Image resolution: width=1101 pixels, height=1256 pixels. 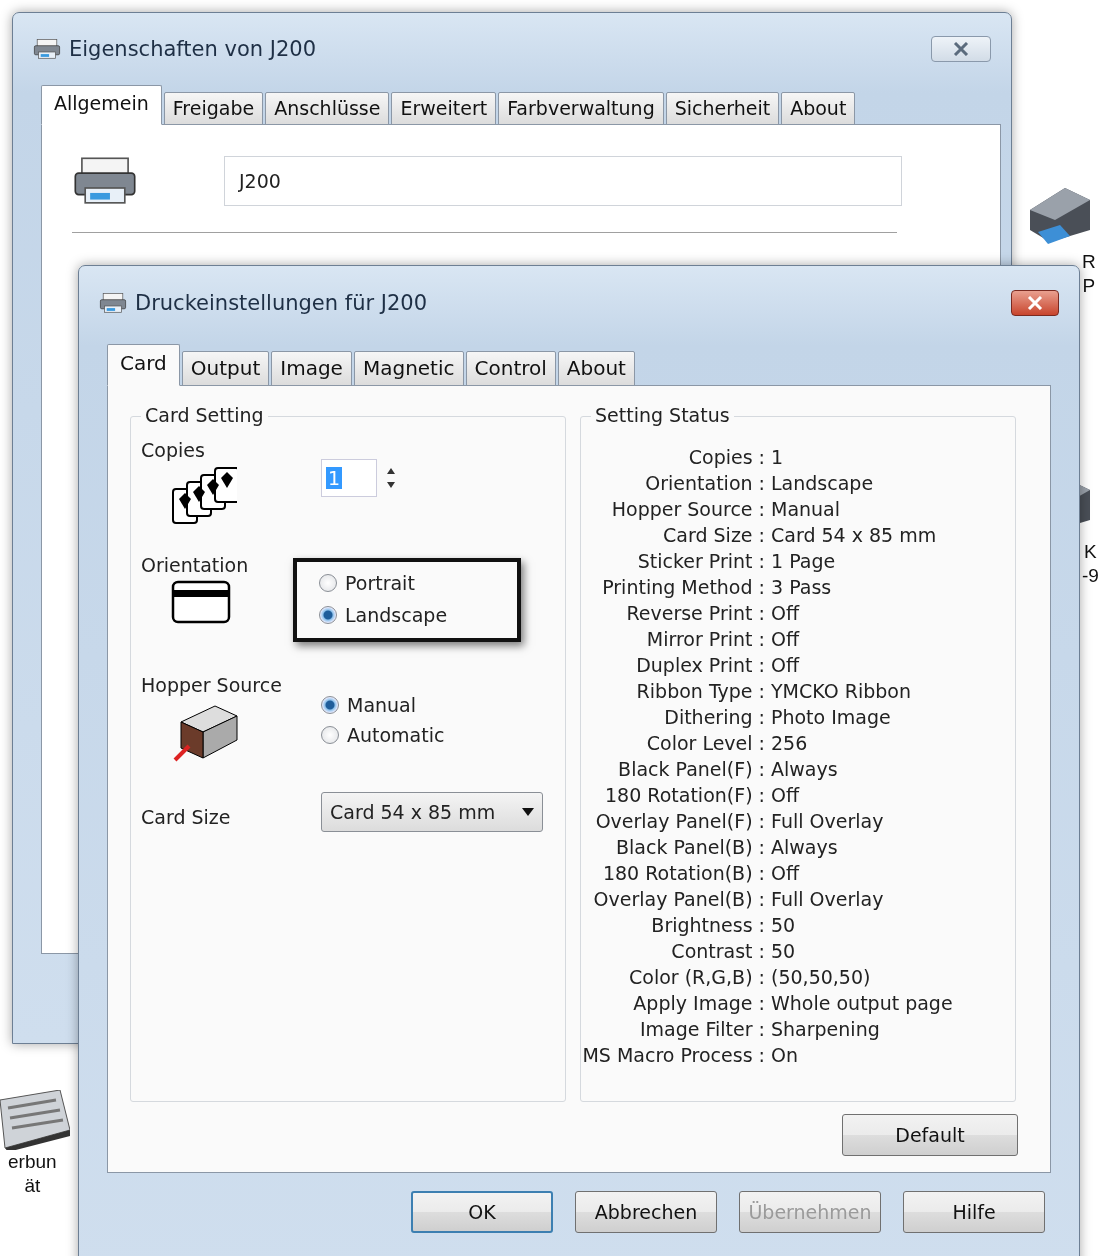 What do you see at coordinates (678, 899) in the screenshot?
I see `status-label: Overlay Panel(B) :` at bounding box center [678, 899].